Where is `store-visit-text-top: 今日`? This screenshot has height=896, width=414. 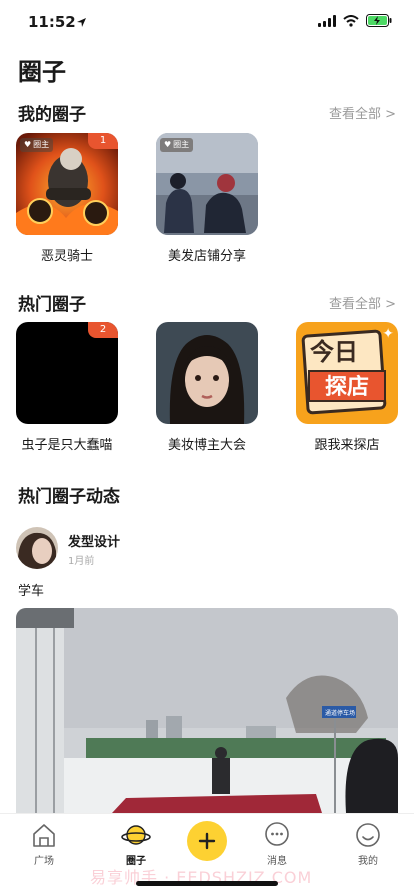
store-visit-text-top: 今日 is located at coordinates (334, 352).